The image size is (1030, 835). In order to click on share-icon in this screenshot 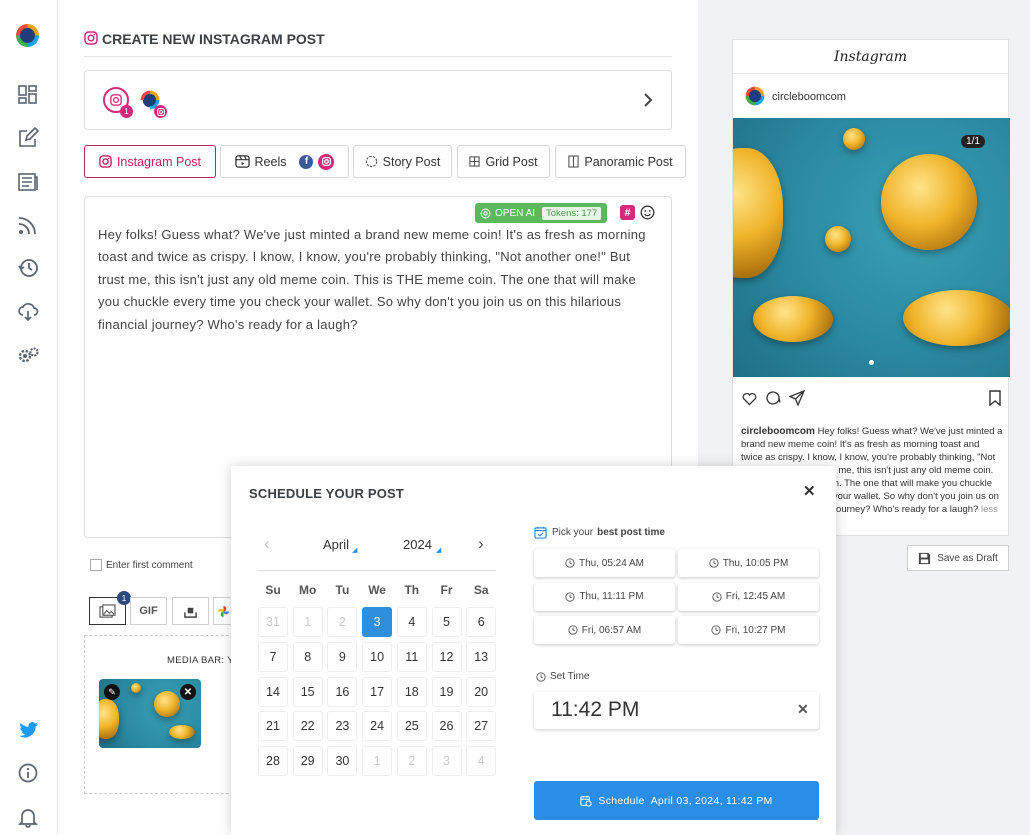, I will do `click(797, 398)`.